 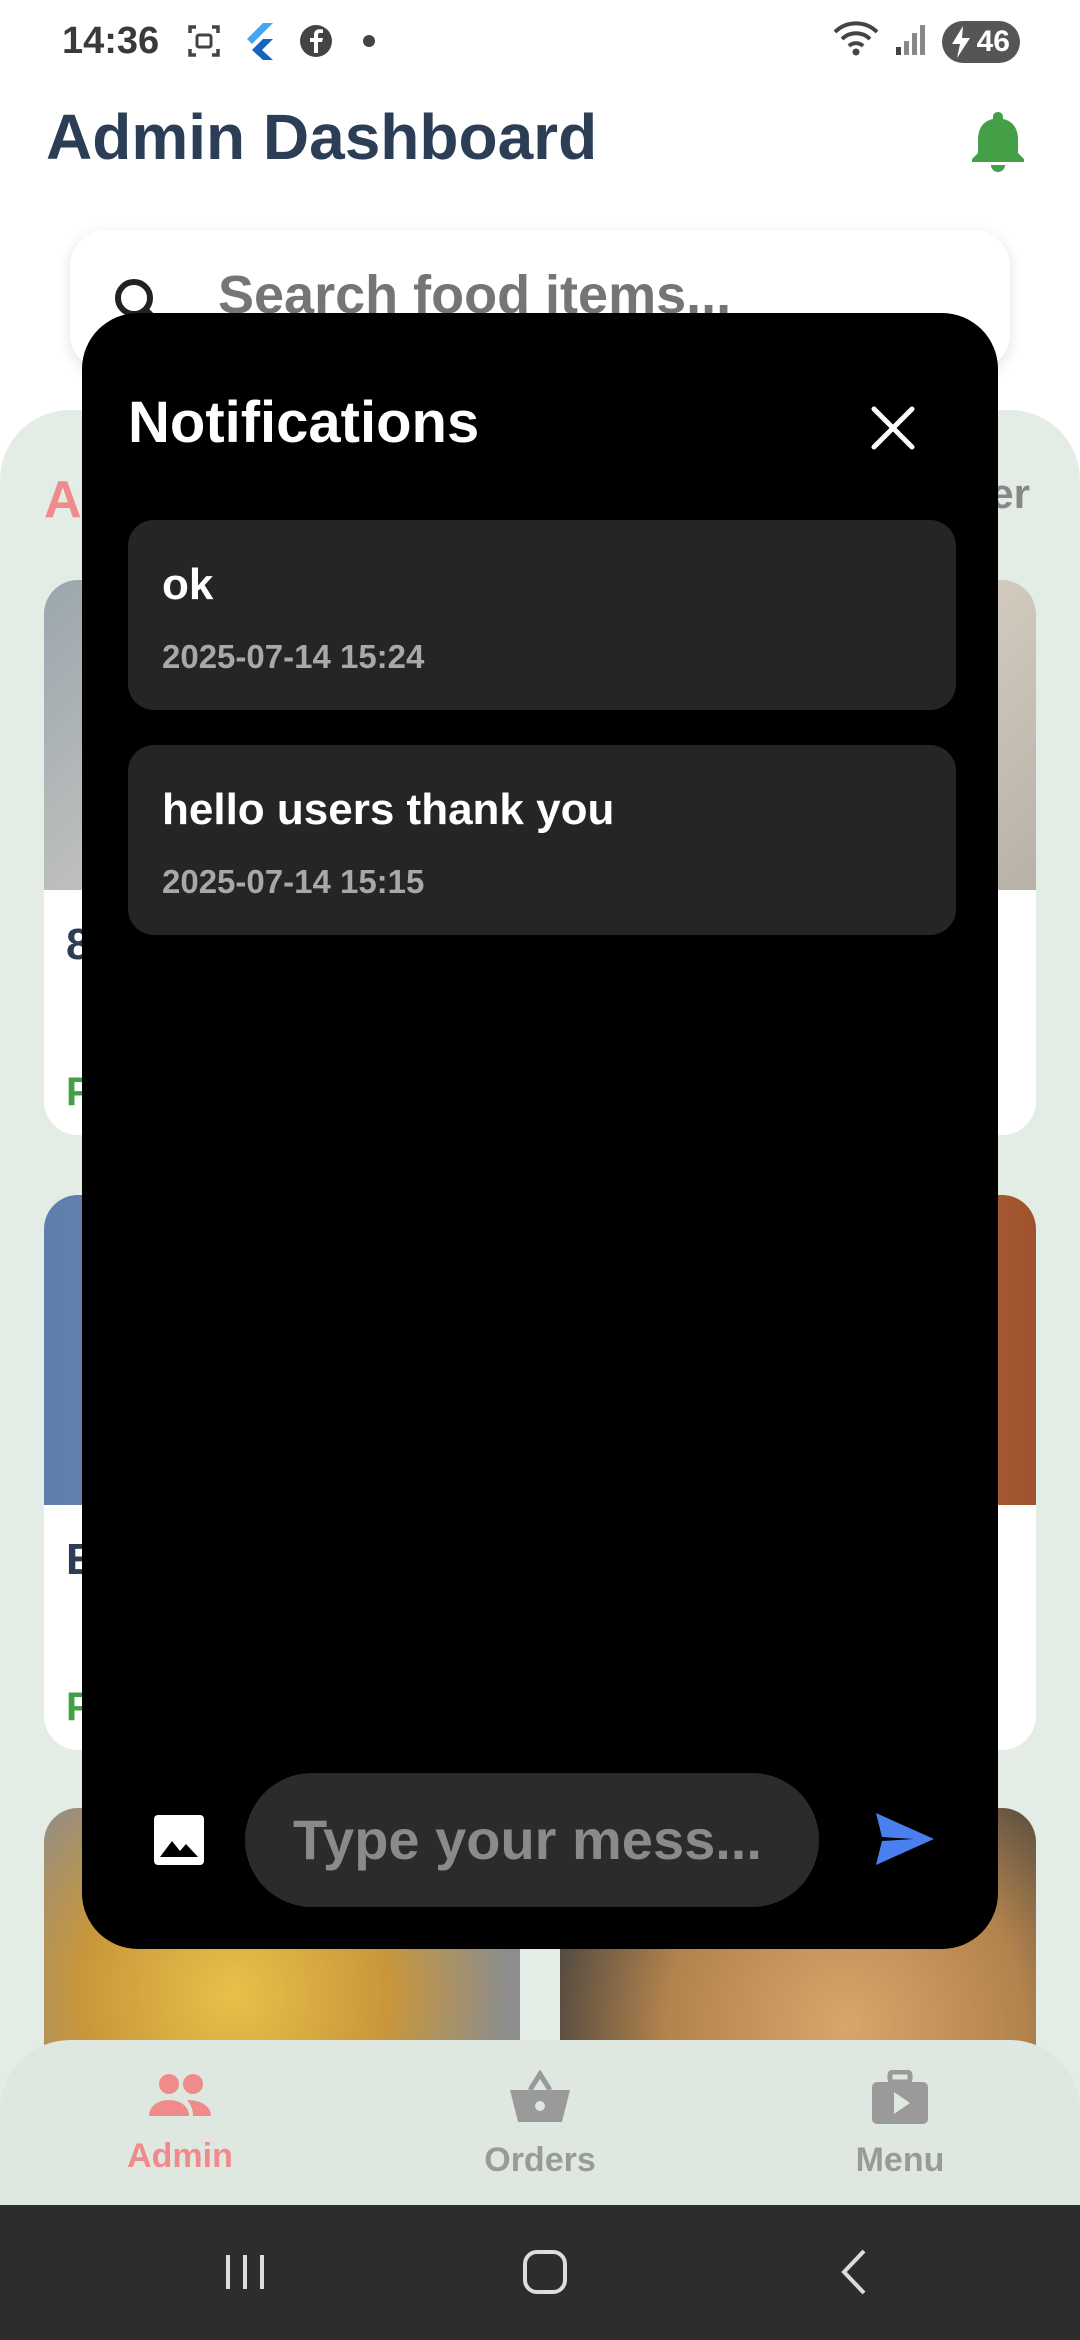 What do you see at coordinates (856, 41) in the screenshot?
I see `wifi-icon` at bounding box center [856, 41].